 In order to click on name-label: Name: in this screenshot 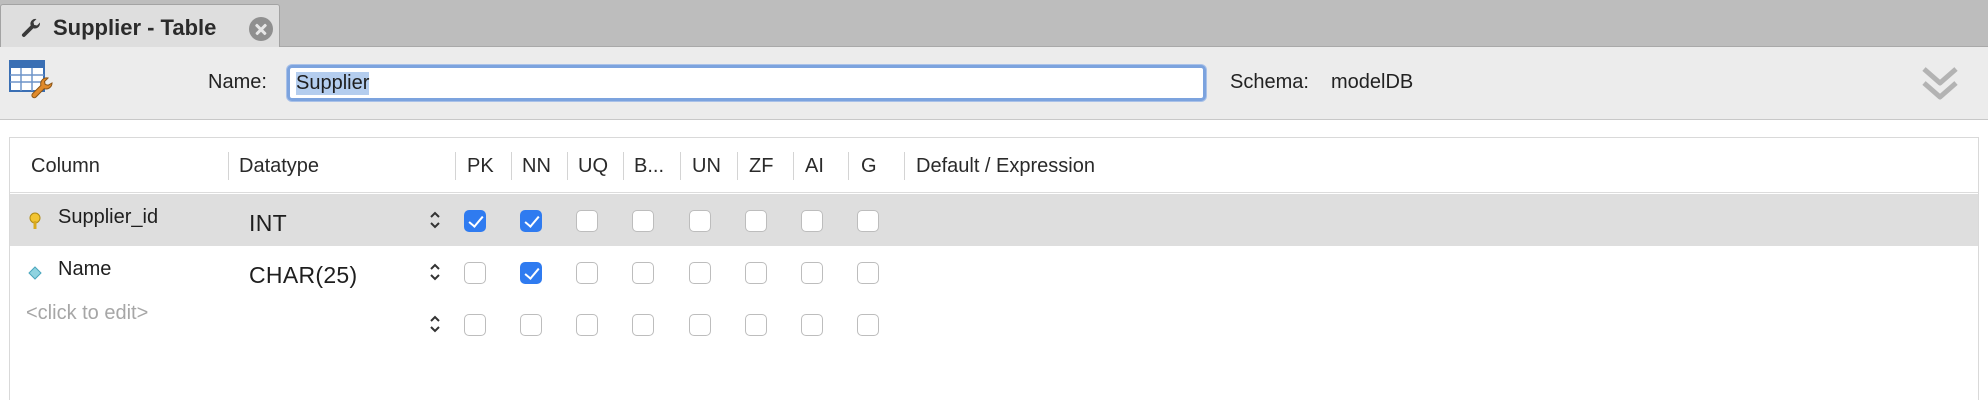, I will do `click(237, 82)`.